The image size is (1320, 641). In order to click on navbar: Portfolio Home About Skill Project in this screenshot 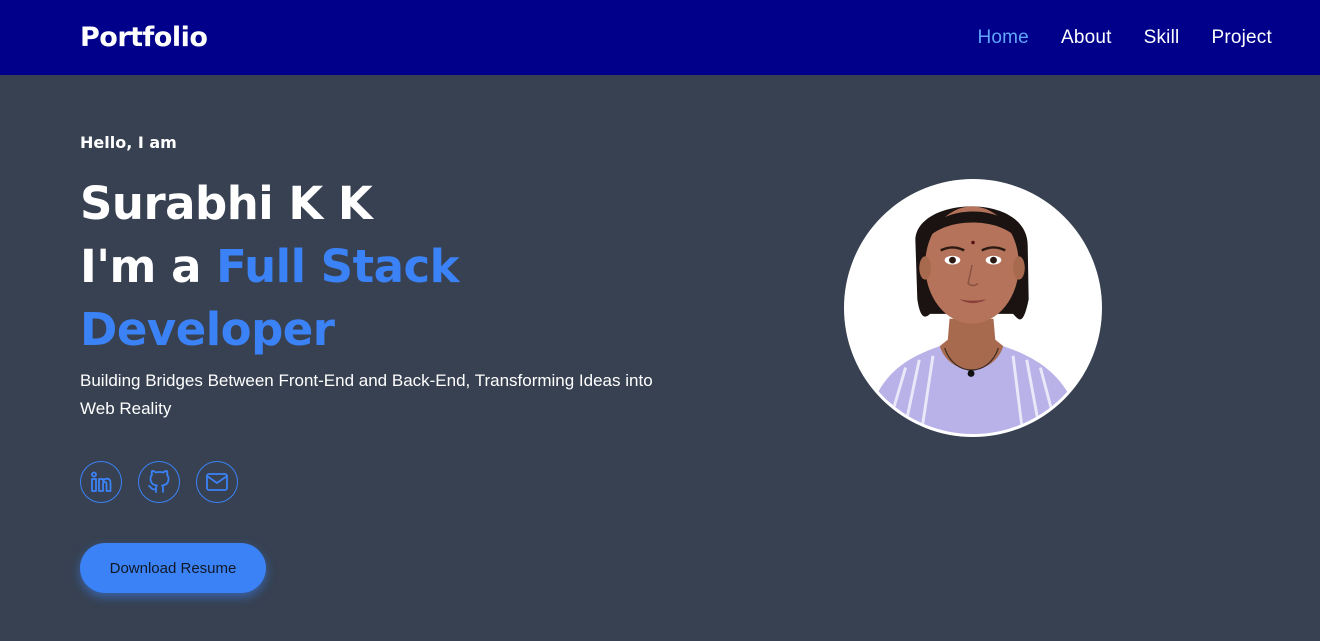, I will do `click(660, 37)`.